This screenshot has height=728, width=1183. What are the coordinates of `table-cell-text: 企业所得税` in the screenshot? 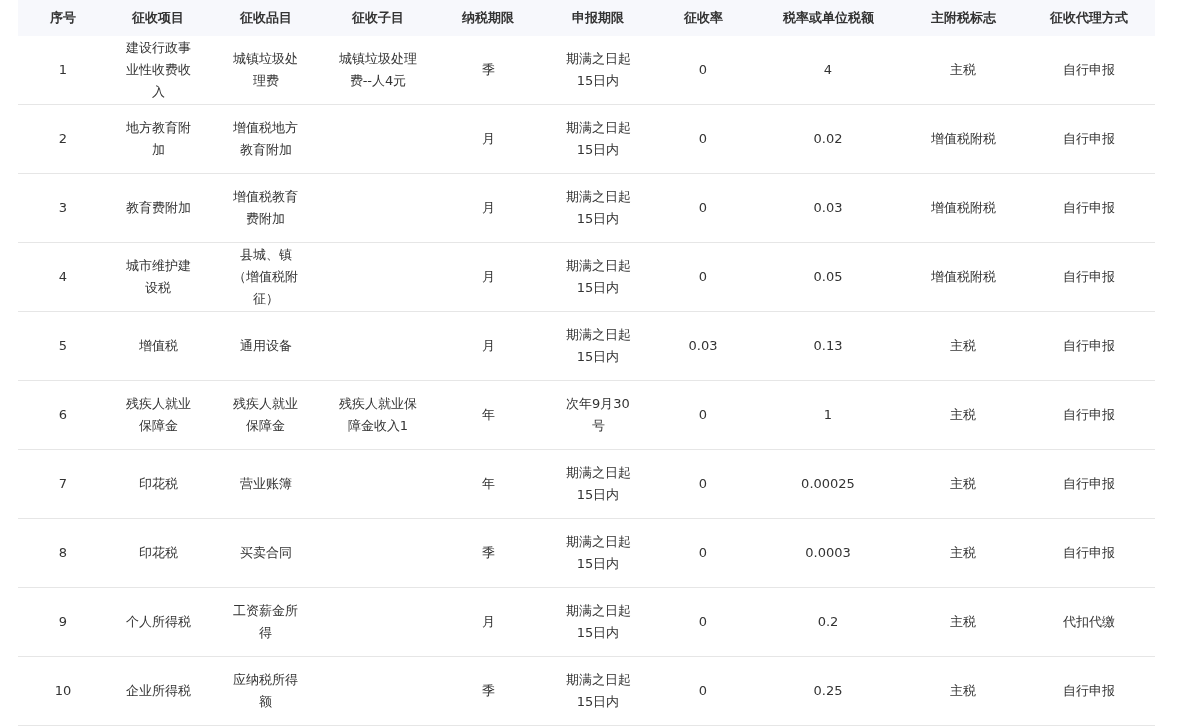 It's located at (158, 691).